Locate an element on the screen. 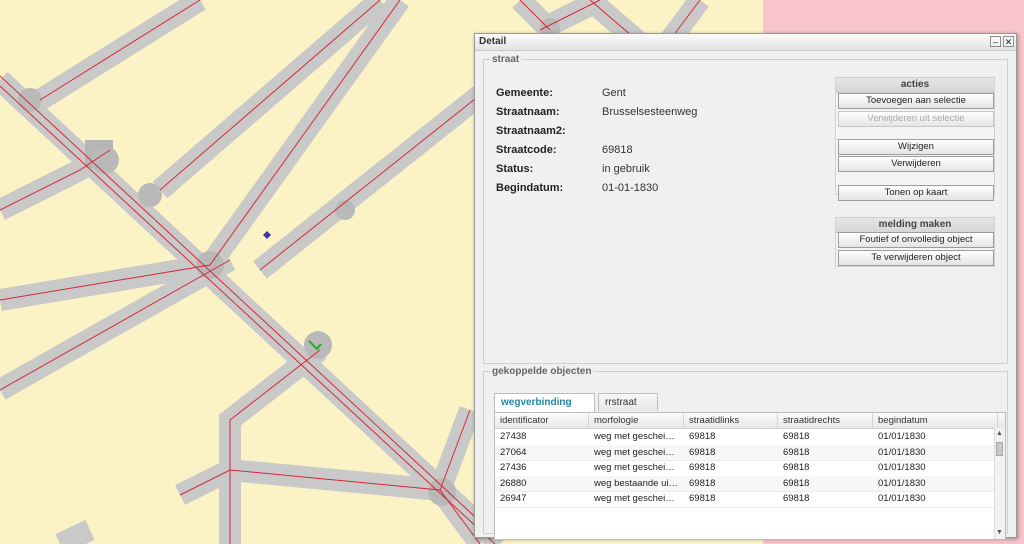  scroll-up-icon: ▲ is located at coordinates (999, 434).